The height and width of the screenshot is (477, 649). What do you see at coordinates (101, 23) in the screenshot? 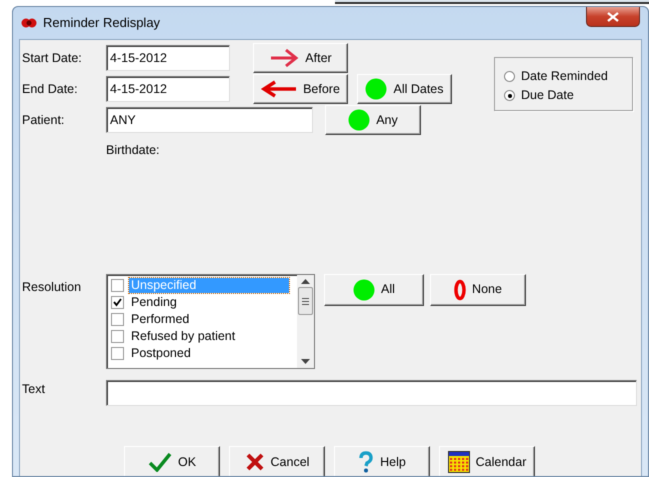
I see `window-title: Reminder Redisplay` at bounding box center [101, 23].